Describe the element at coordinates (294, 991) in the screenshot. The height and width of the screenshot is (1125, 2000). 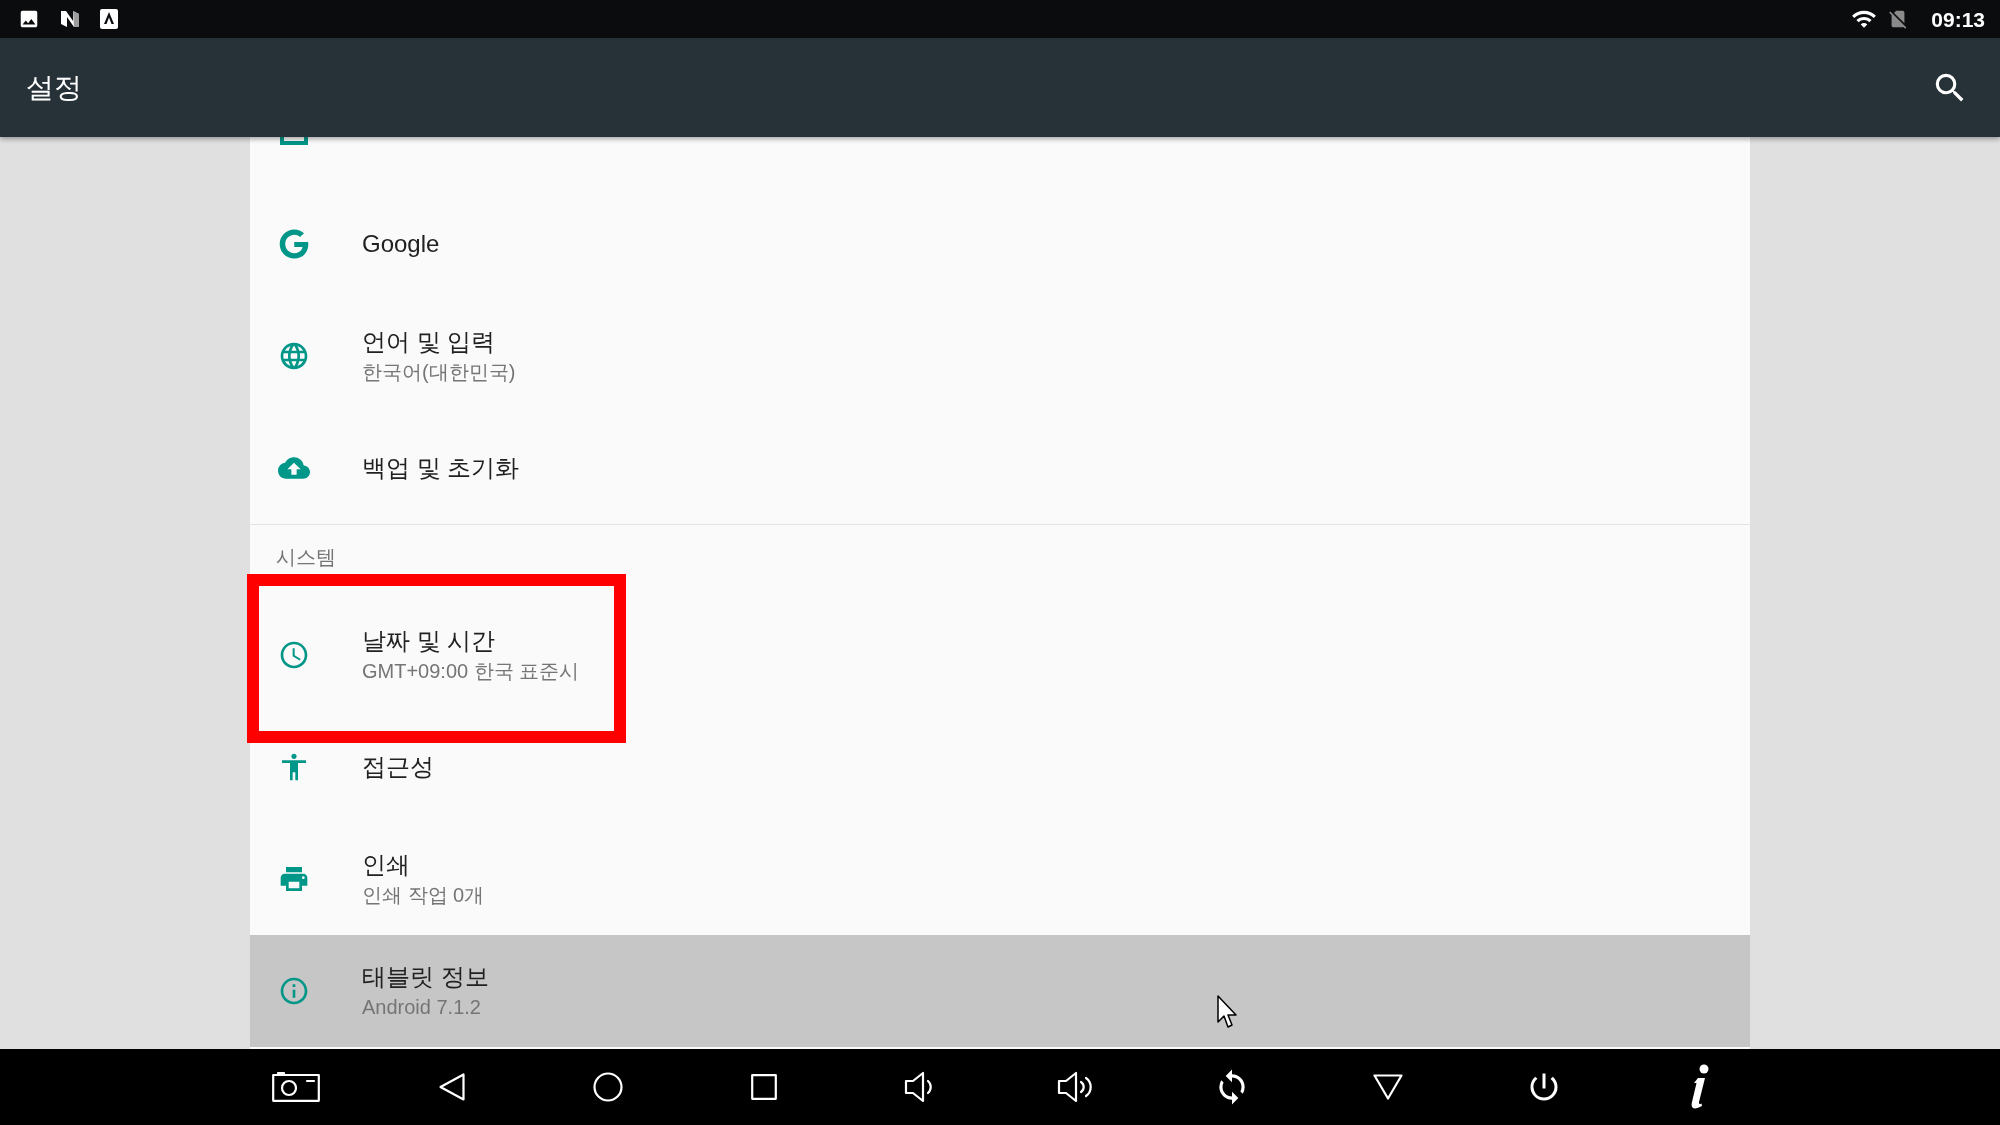
I see `info-icon` at that location.